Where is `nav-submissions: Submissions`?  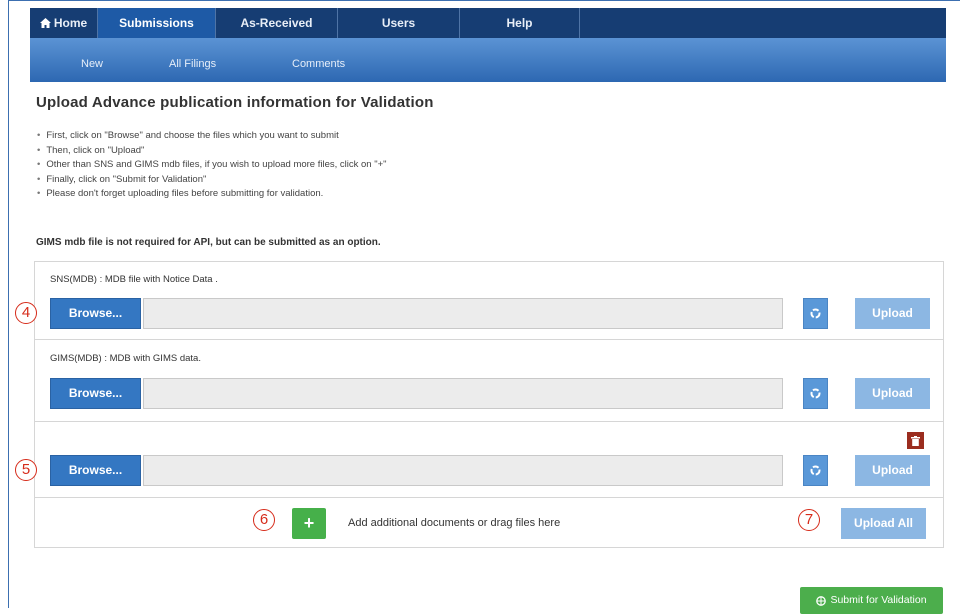
nav-submissions: Submissions is located at coordinates (157, 23).